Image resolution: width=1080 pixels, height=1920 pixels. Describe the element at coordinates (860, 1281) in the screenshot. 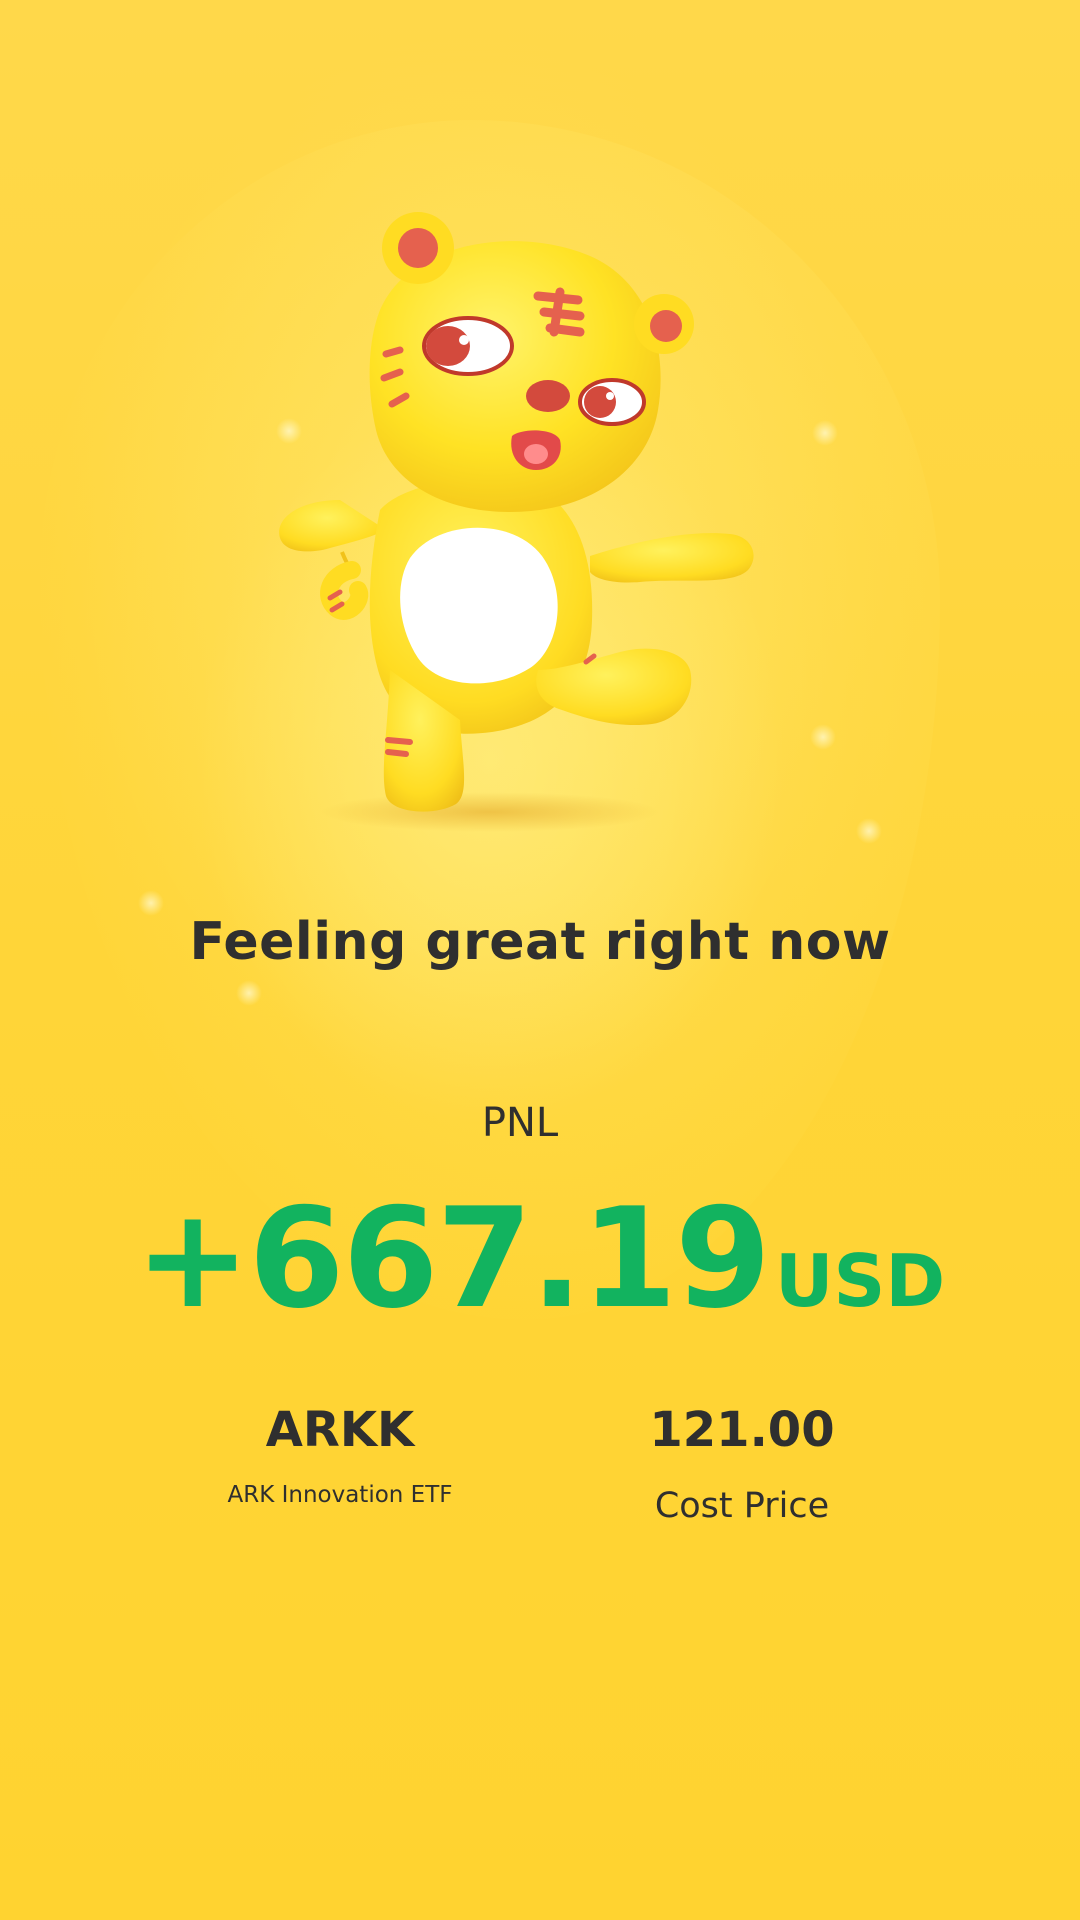

I see `pnl-unit: USD` at that location.